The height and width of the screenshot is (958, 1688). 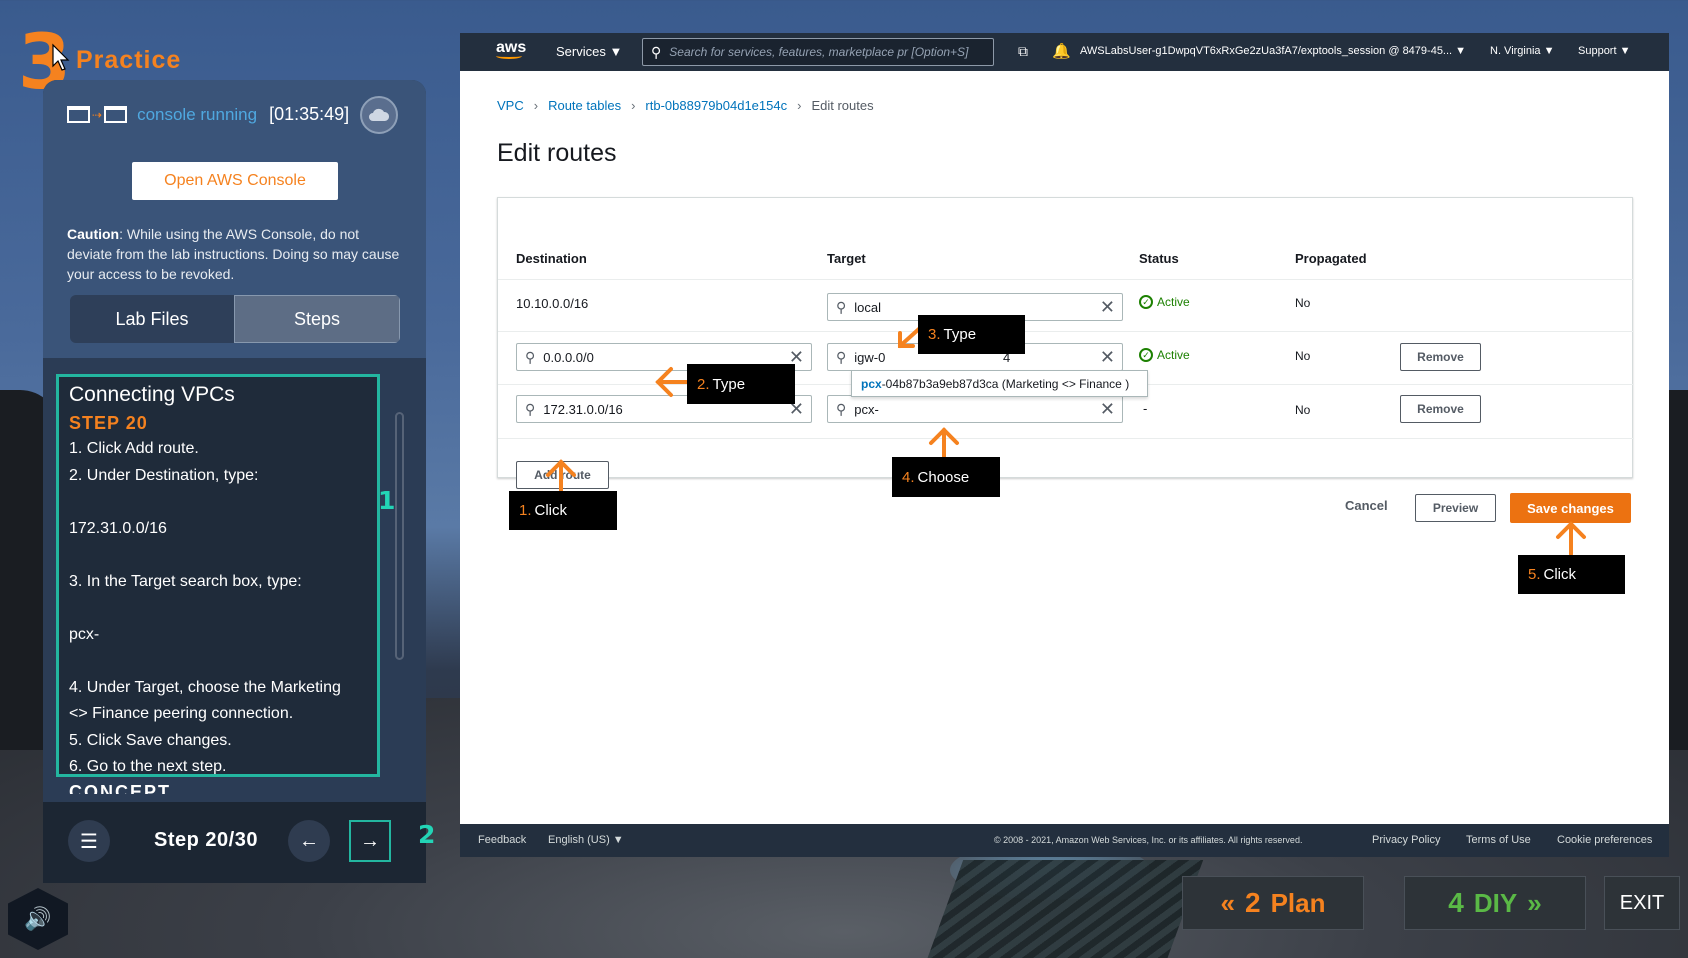 I want to click on annotation-step-4: 4. Choose, so click(x=946, y=477).